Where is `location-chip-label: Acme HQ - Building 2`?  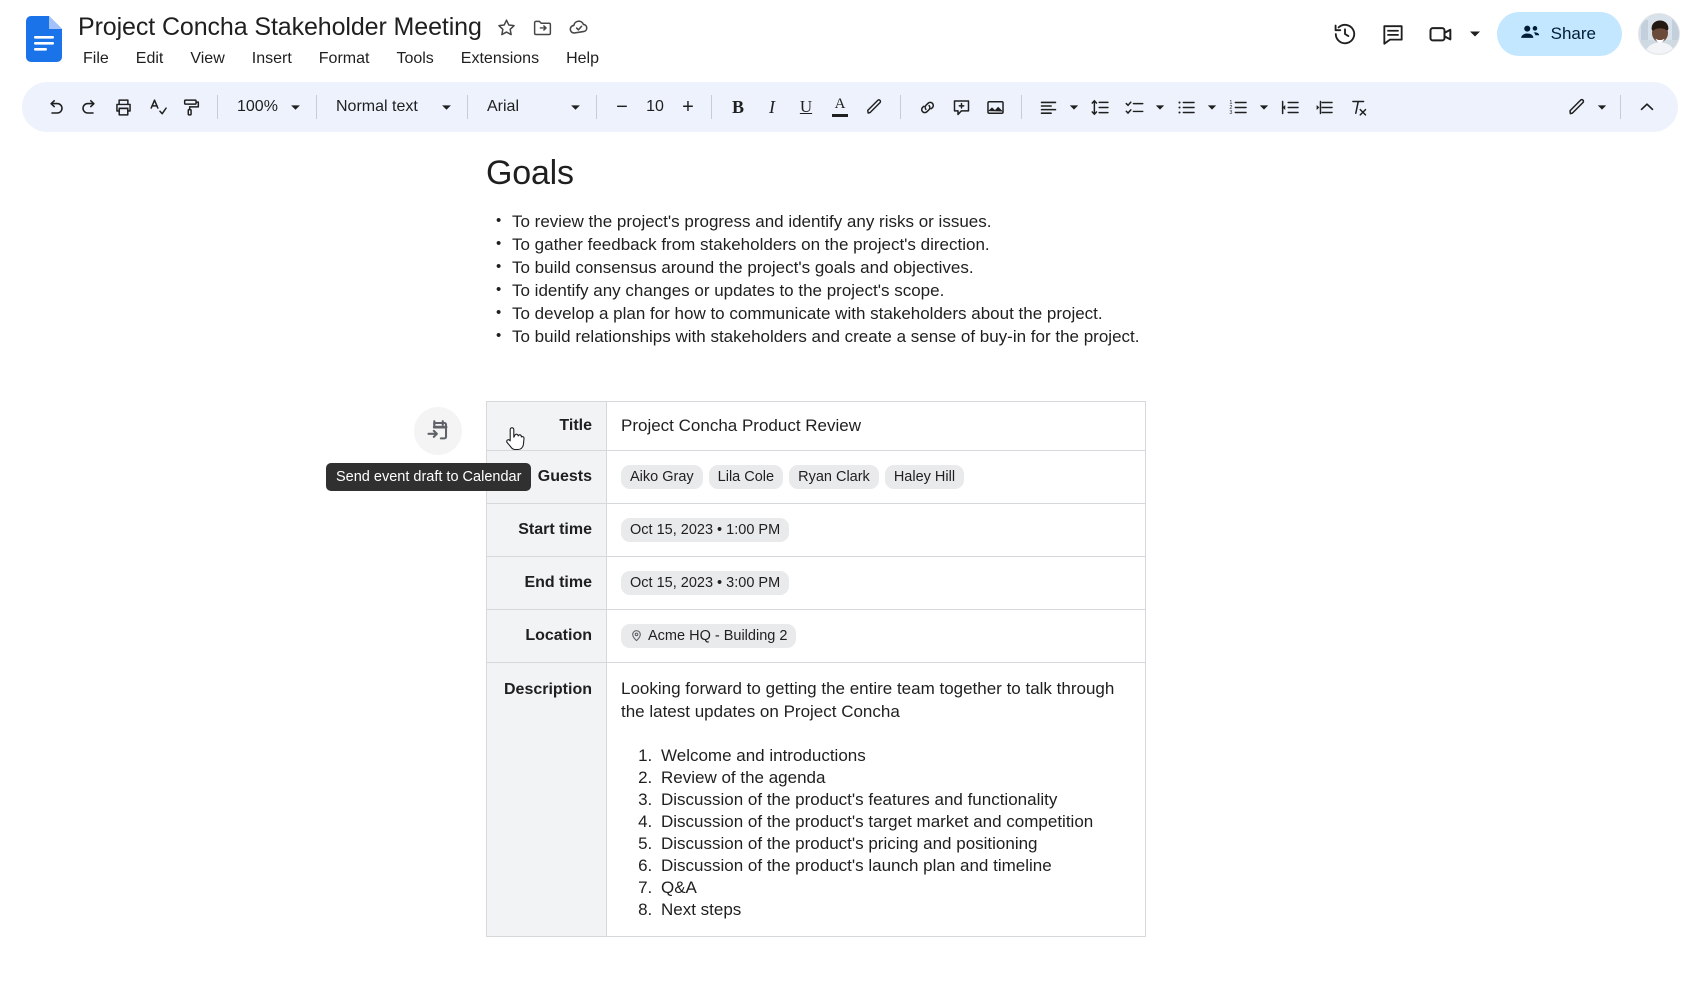
location-chip-label: Acme HQ - Building 2 is located at coordinates (718, 635).